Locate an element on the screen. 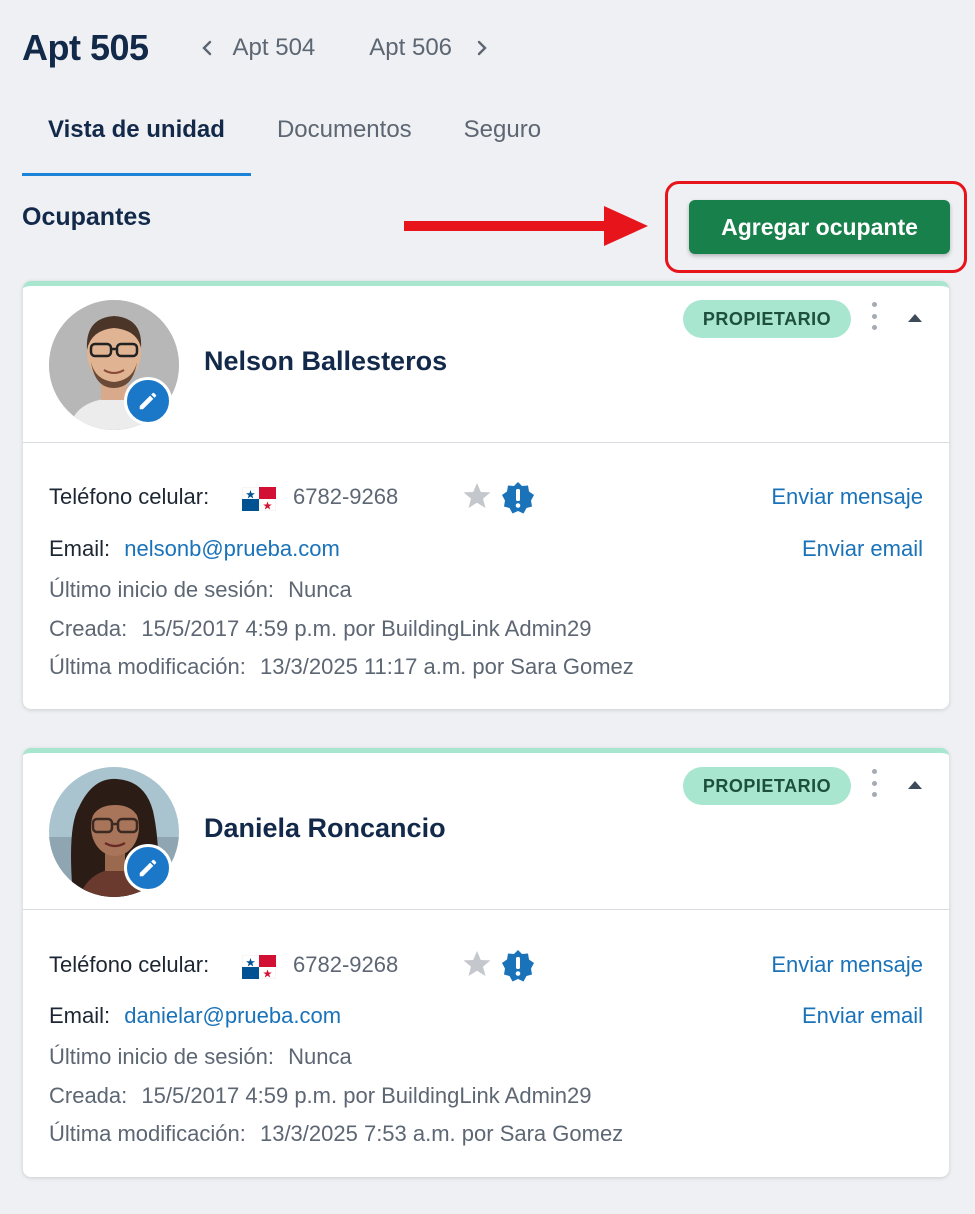  annotation-arrow is located at coordinates (526, 226).